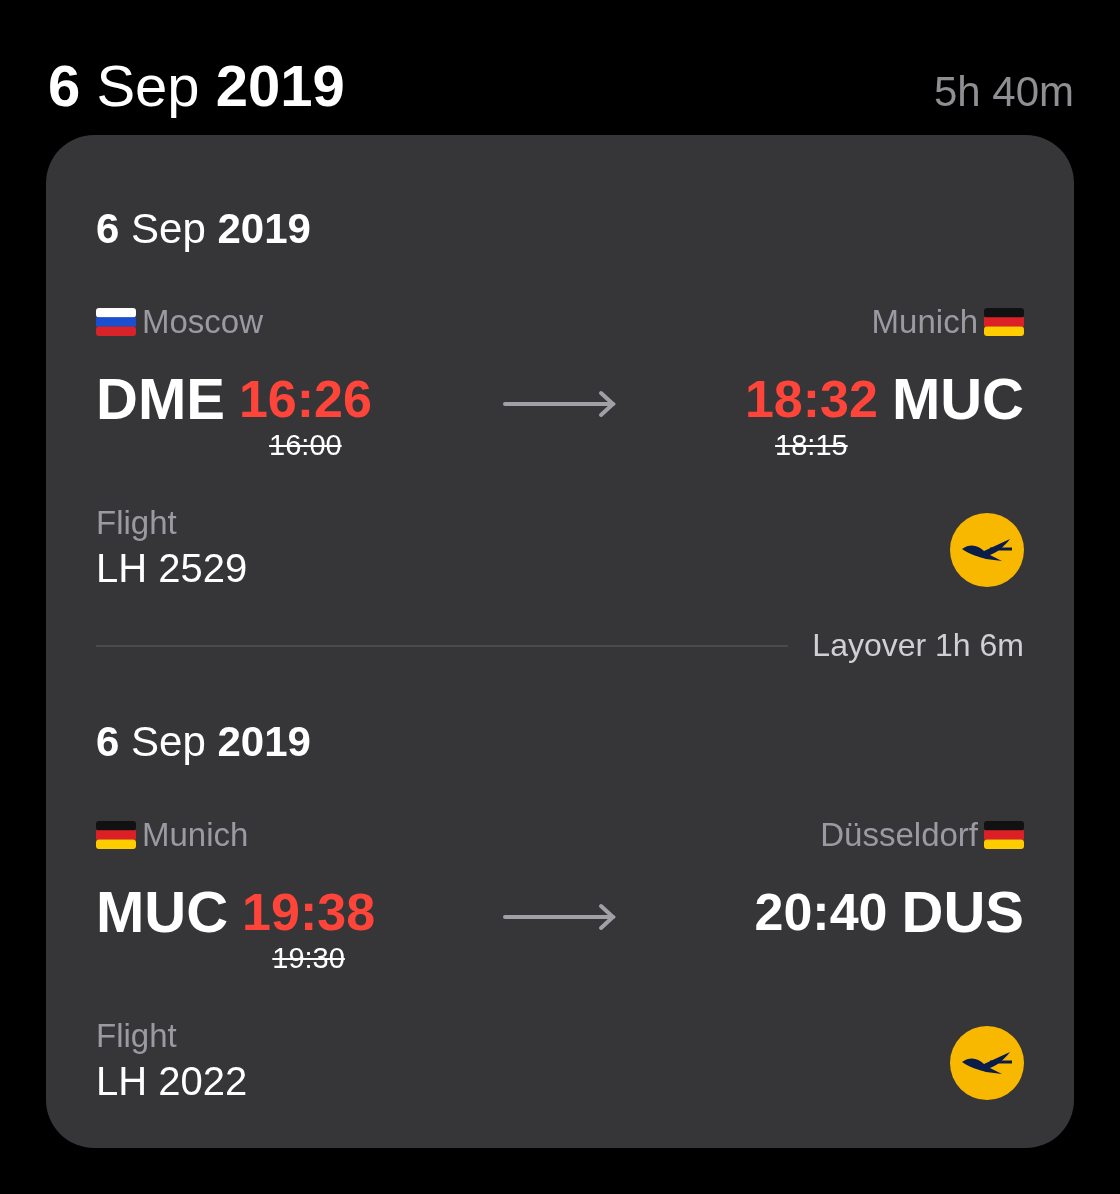  I want to click on airport-code: DUS, so click(962, 912).